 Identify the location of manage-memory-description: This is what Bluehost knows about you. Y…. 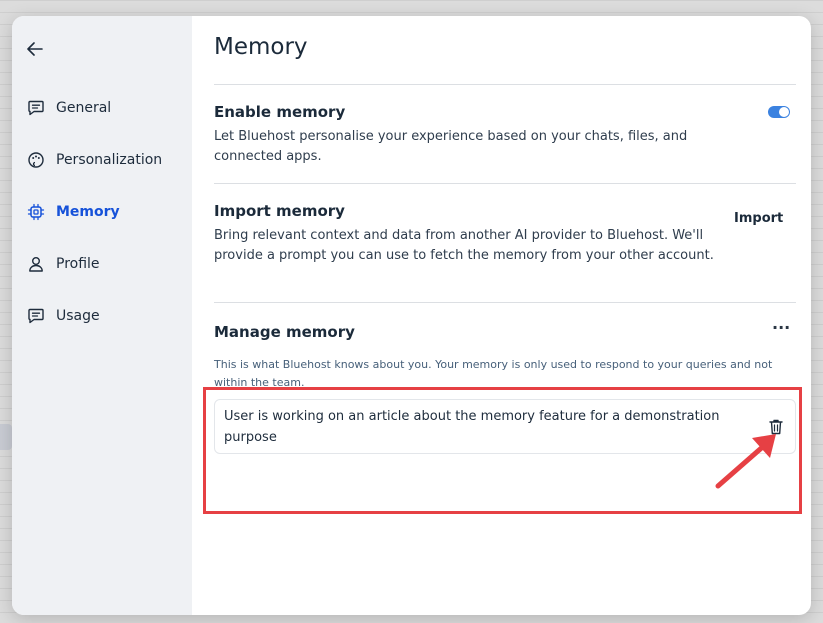
(493, 373).